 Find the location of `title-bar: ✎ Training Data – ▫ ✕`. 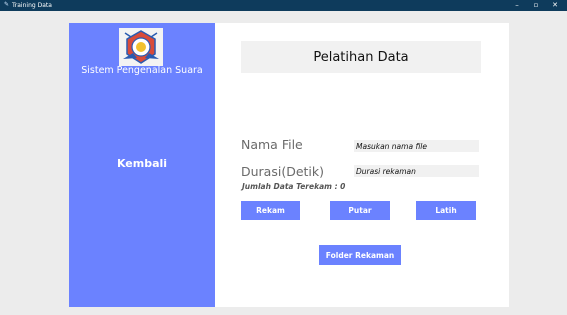

title-bar: ✎ Training Data – ▫ ✕ is located at coordinates (283, 5).